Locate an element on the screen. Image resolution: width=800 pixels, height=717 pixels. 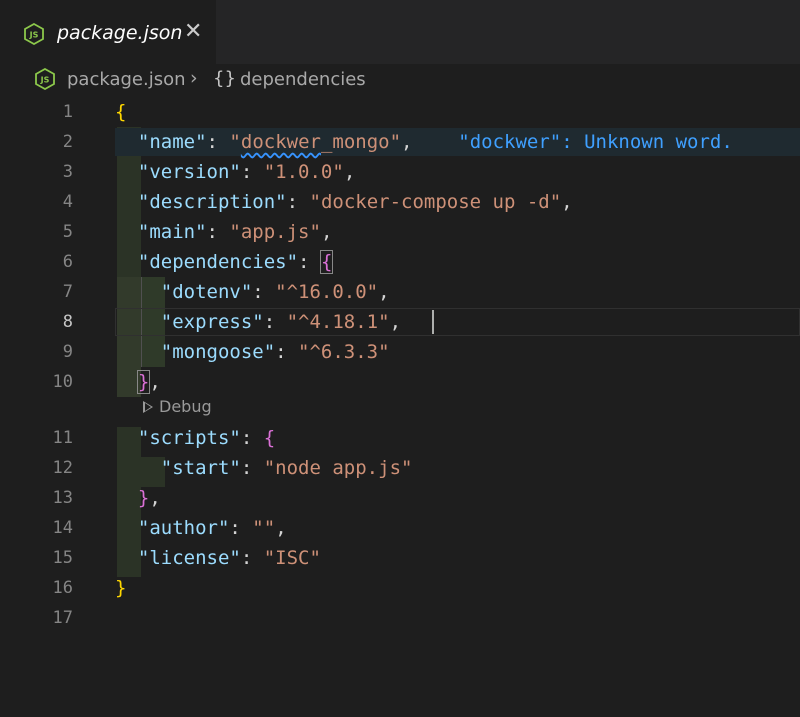
line-number: 3 is located at coordinates (67, 172).